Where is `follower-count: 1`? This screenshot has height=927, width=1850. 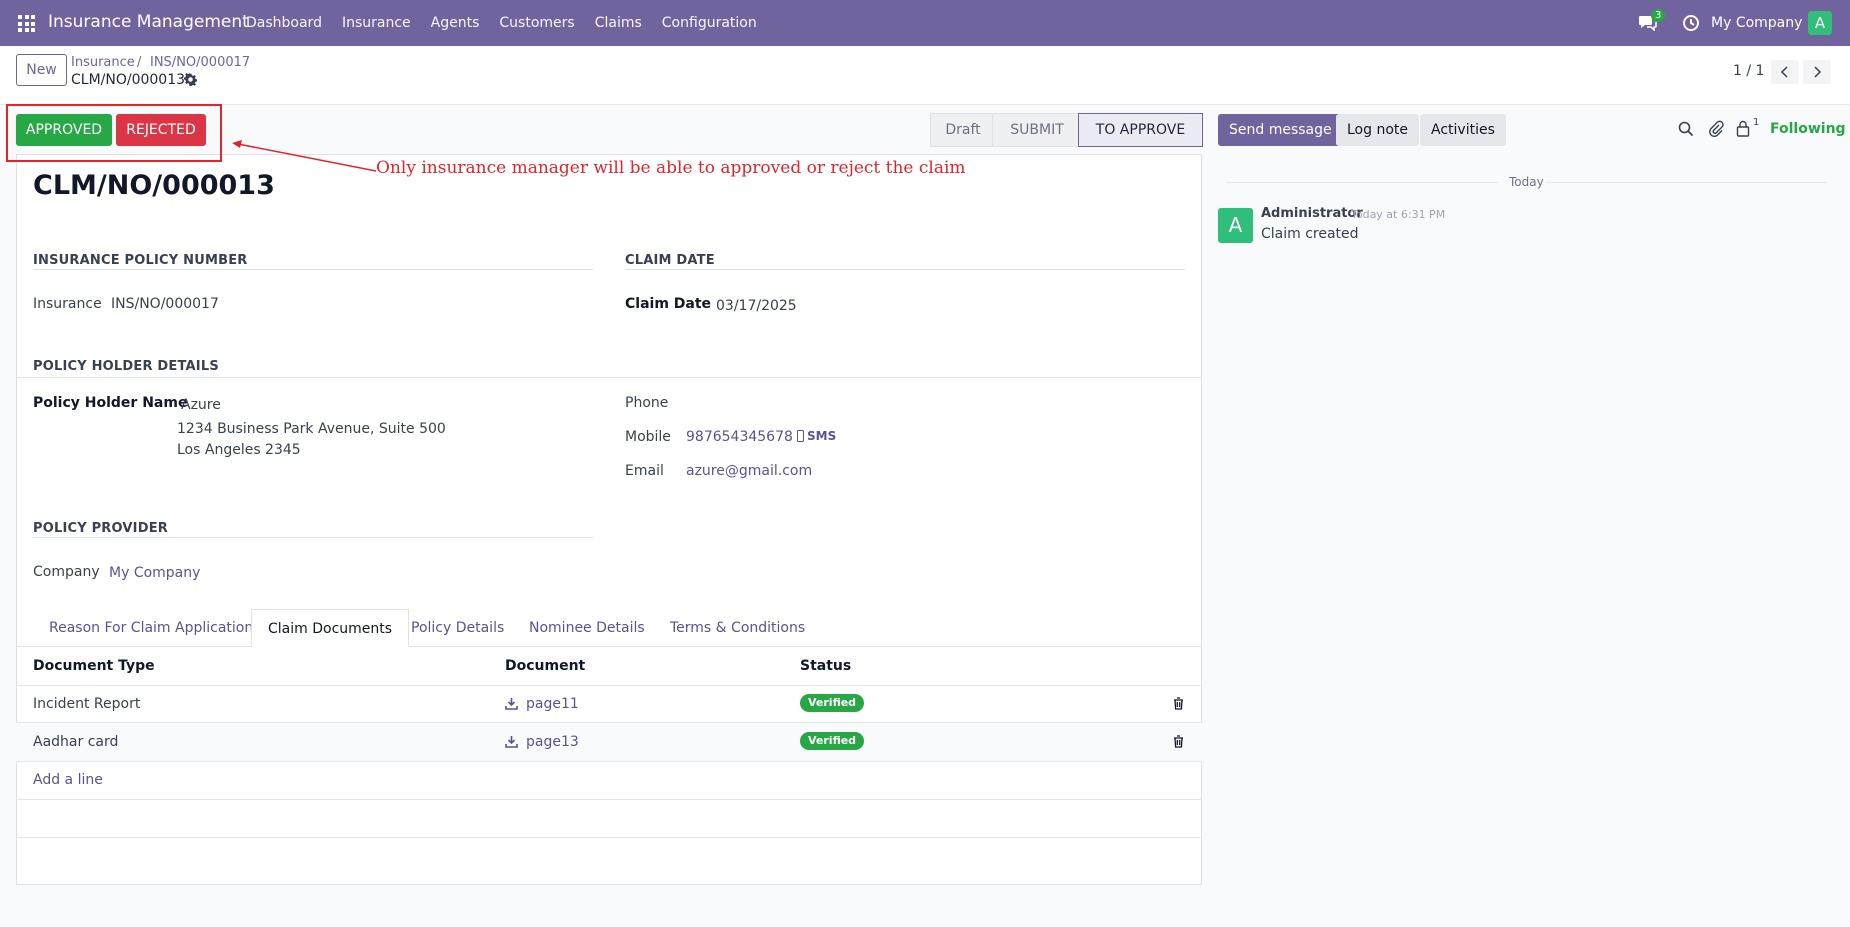
follower-count: 1 is located at coordinates (1756, 122).